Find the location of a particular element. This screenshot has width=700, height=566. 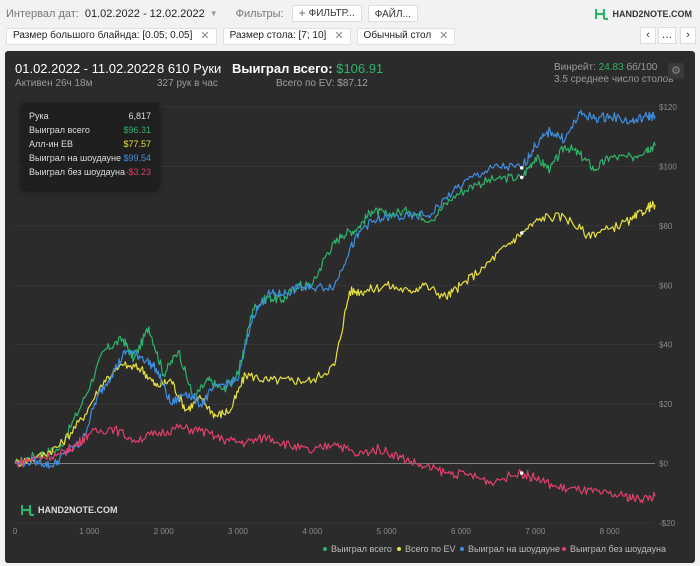

y-tick-label: $20 is located at coordinates (666, 404).